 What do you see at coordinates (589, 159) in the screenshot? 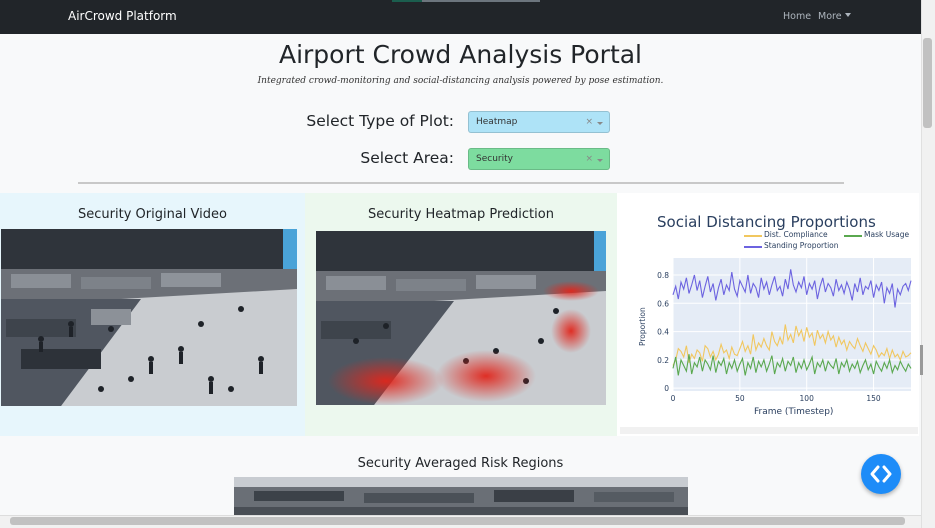
I see `clear-area-icon: ×` at bounding box center [589, 159].